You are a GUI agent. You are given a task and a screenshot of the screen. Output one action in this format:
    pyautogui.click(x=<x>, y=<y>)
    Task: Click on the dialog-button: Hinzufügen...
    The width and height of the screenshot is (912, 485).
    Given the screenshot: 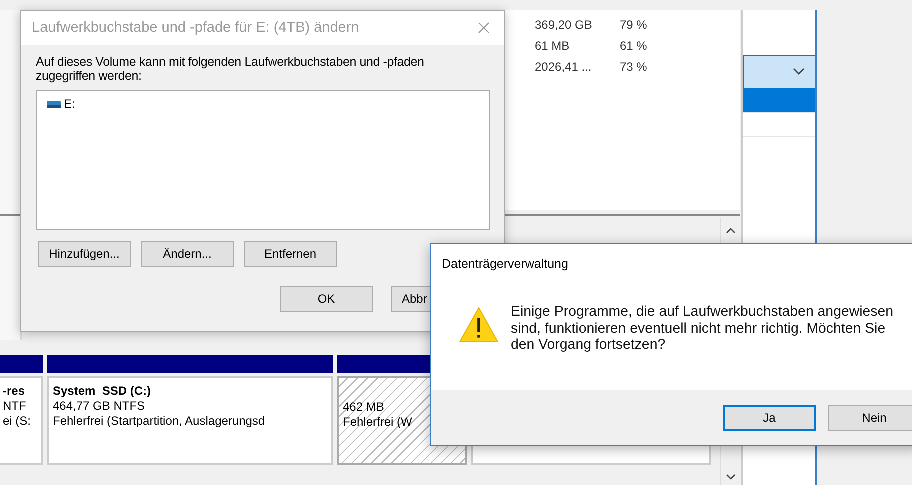 What is the action you would take?
    pyautogui.click(x=84, y=254)
    